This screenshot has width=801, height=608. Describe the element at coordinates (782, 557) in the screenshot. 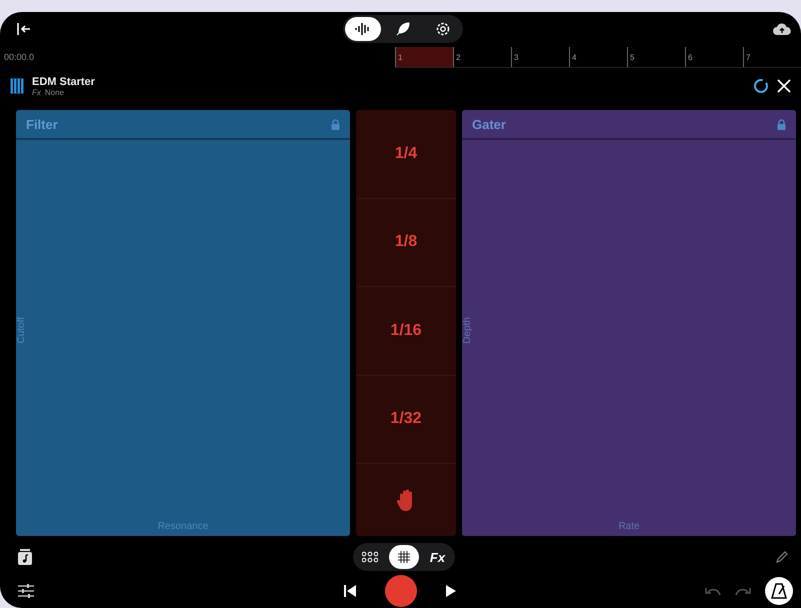

I see `edit-button` at that location.